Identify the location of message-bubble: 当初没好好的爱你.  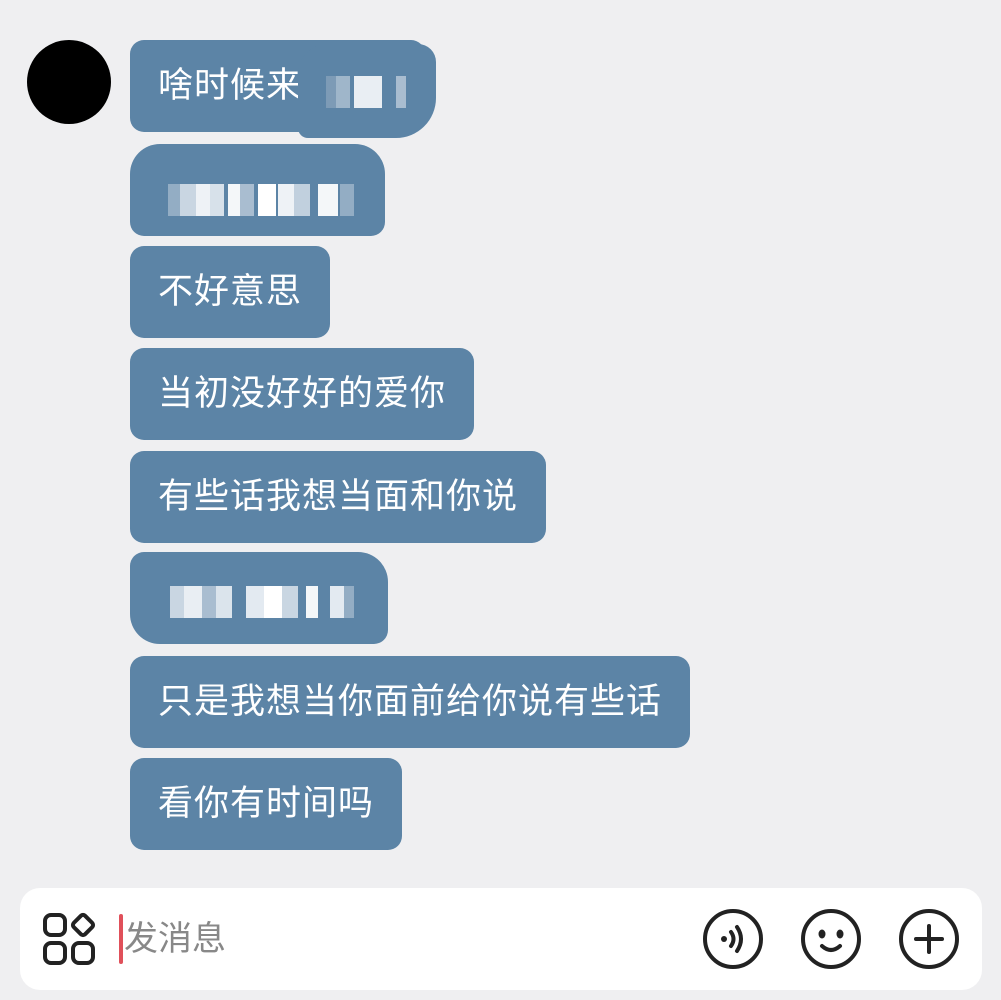
(302, 394).